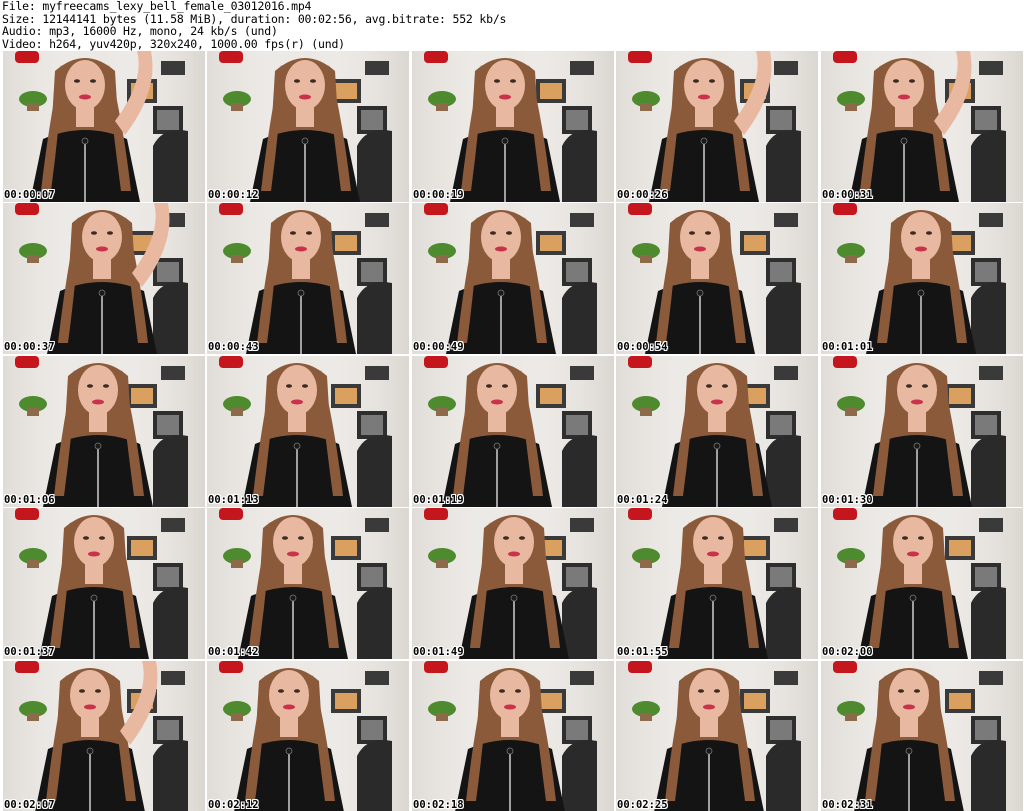 This screenshot has width=1024, height=811. I want to click on video-frame-thumbnail: 00:00:37, so click(104, 278).